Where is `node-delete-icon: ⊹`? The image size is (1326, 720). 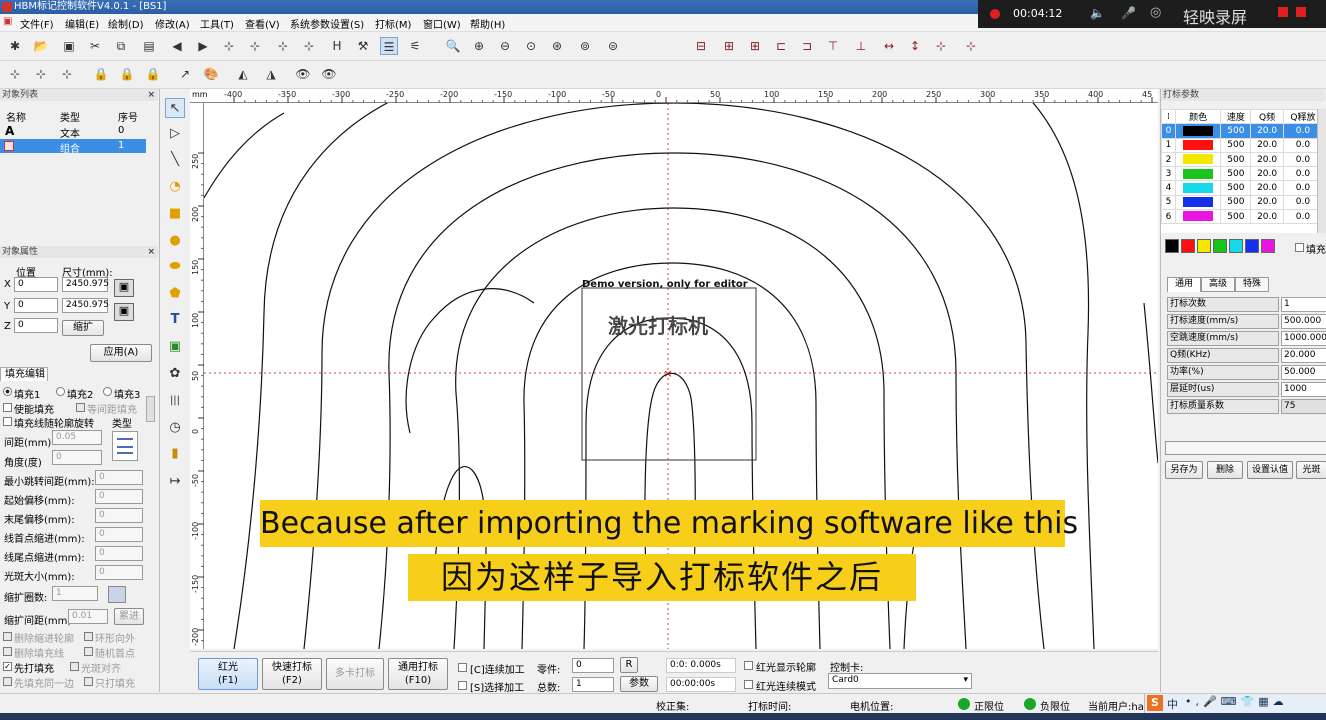 node-delete-icon: ⊹ is located at coordinates (309, 46).